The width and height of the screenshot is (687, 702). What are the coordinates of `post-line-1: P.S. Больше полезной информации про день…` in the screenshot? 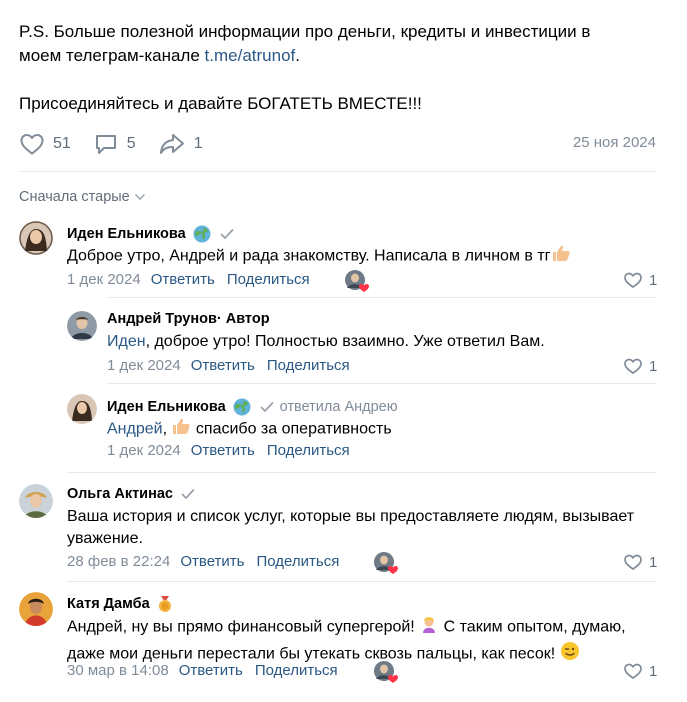 It's located at (305, 31).